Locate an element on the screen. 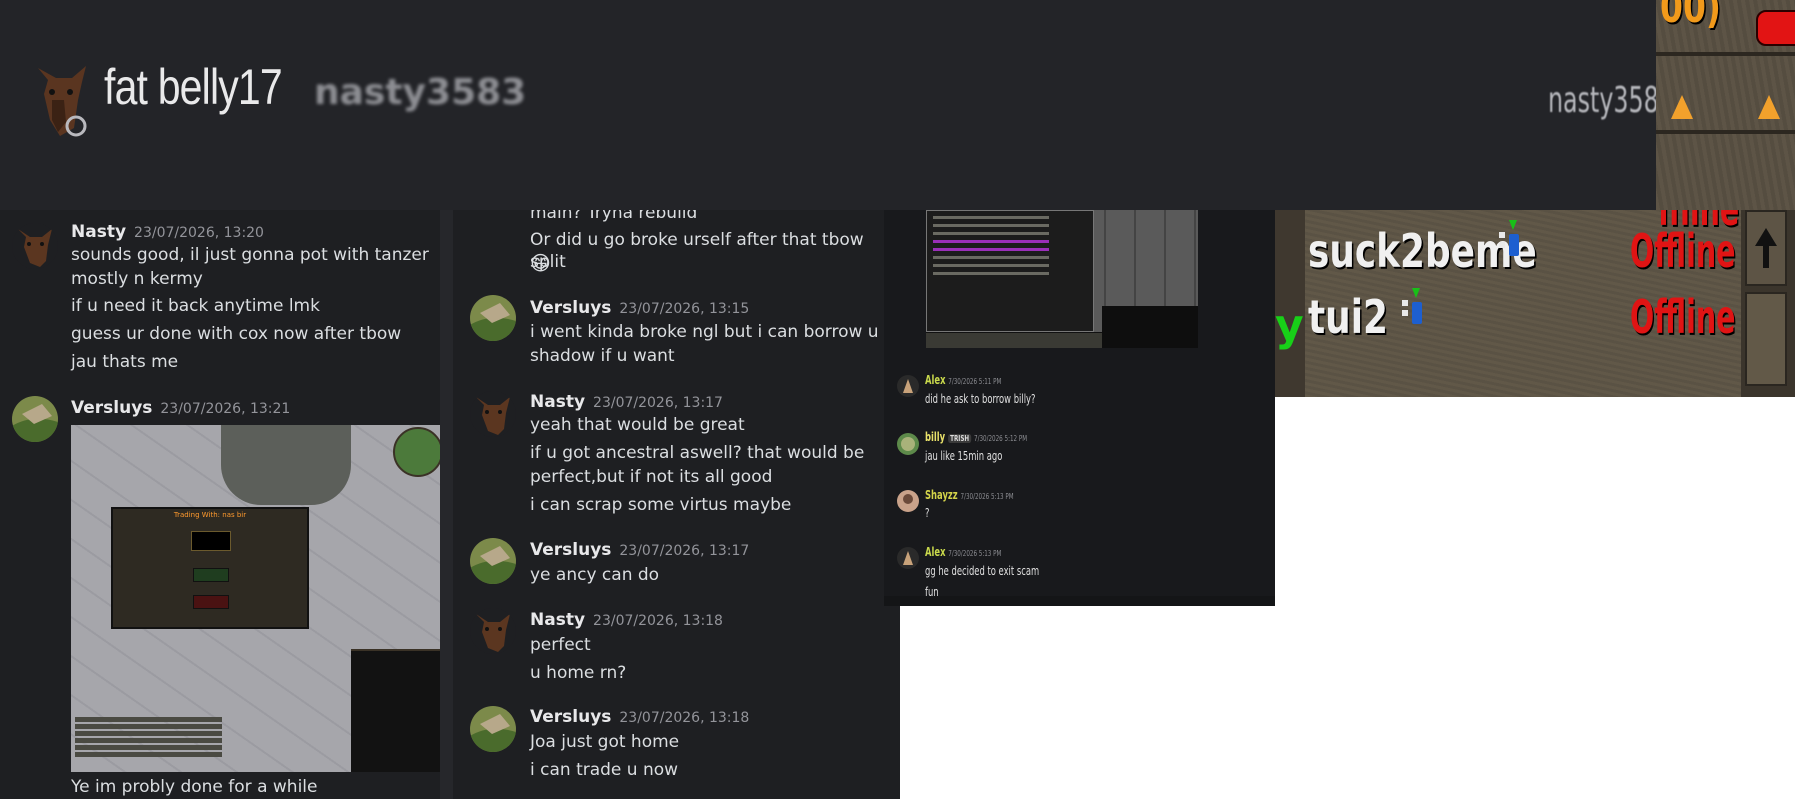 This screenshot has width=1811, height=799. timestamp: 7/30/2026 5:11 PM is located at coordinates (975, 381).